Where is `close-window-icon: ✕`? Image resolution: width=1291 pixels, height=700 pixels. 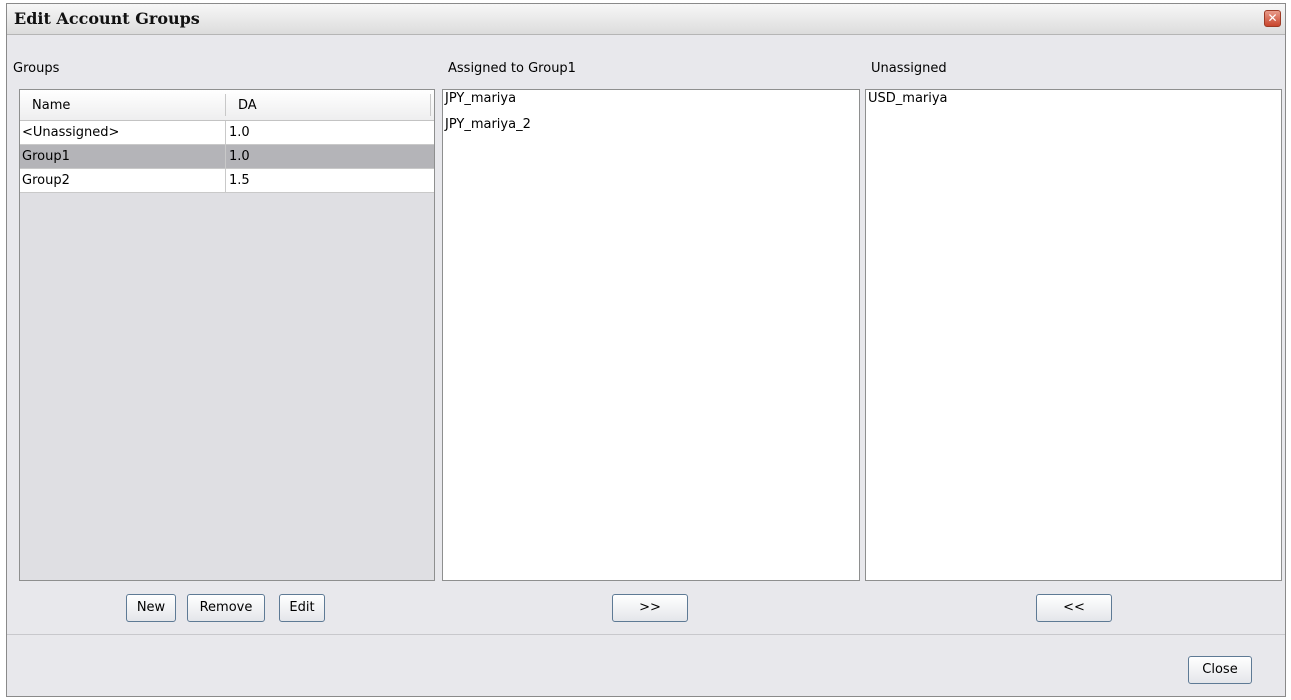 close-window-icon: ✕ is located at coordinates (1272, 18).